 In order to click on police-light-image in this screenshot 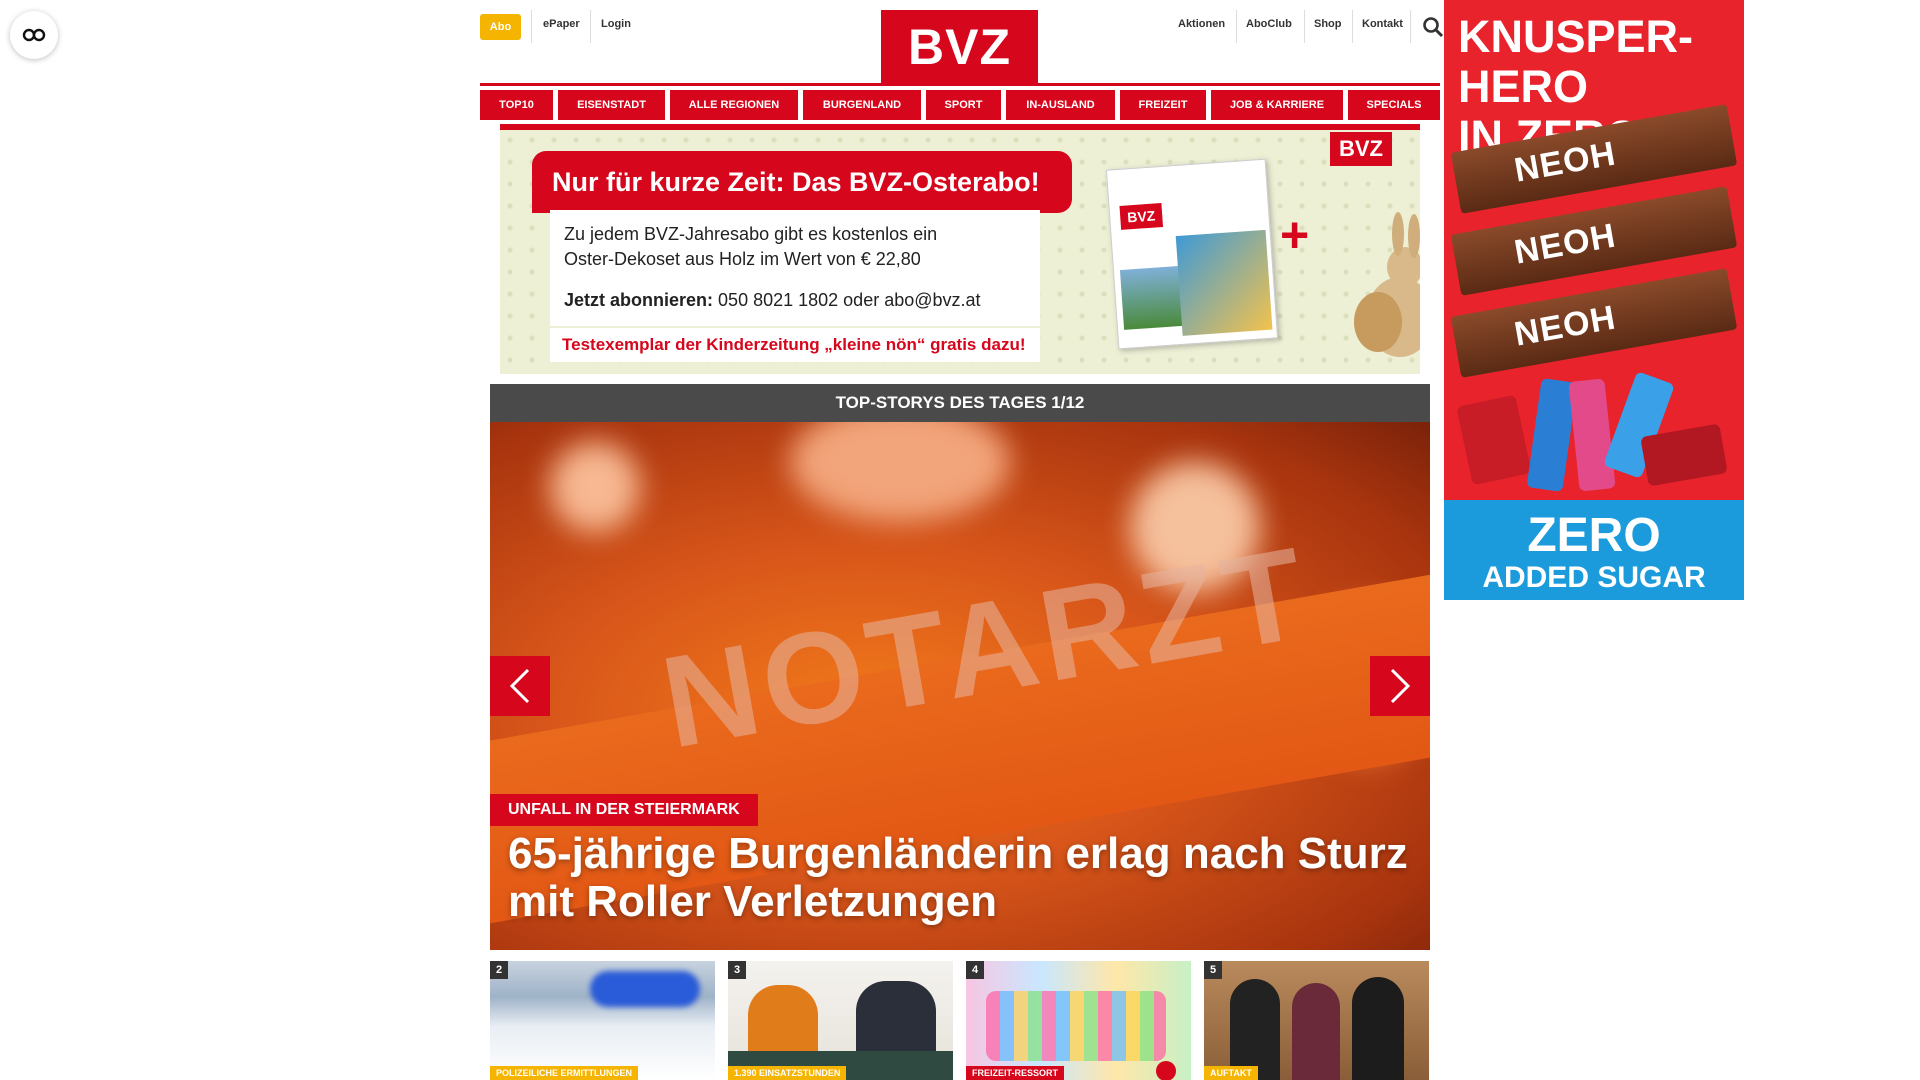, I will do `click(645, 989)`.